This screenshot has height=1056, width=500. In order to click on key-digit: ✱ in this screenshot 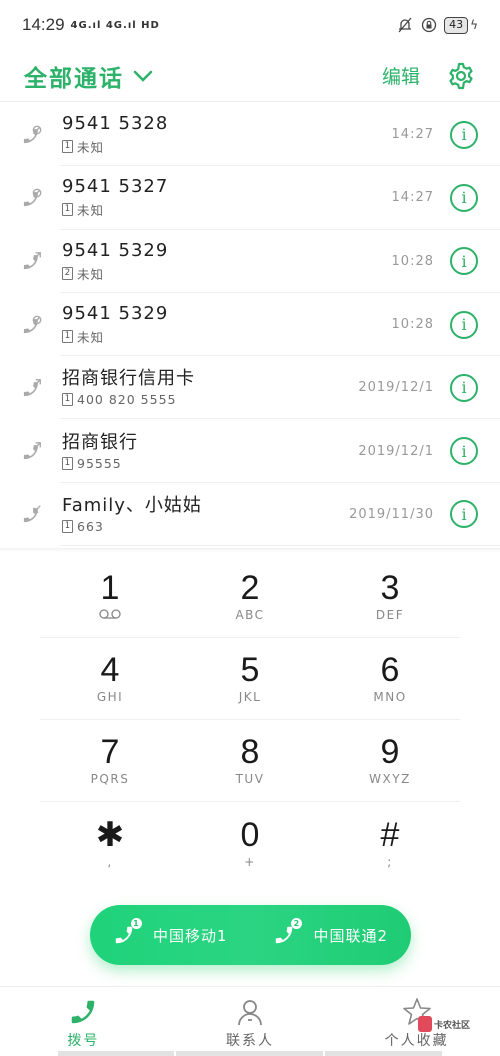, I will do `click(110, 834)`.